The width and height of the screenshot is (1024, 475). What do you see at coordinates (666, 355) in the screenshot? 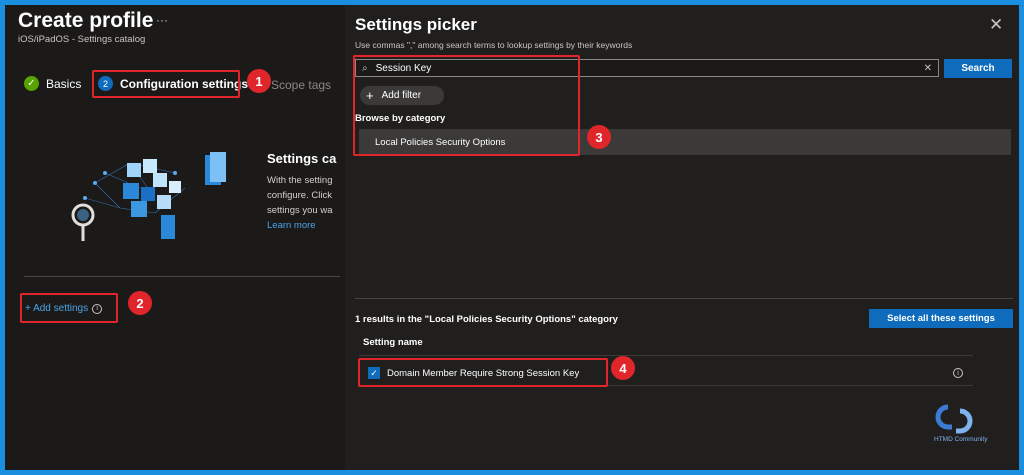
I see `header-divider` at bounding box center [666, 355].